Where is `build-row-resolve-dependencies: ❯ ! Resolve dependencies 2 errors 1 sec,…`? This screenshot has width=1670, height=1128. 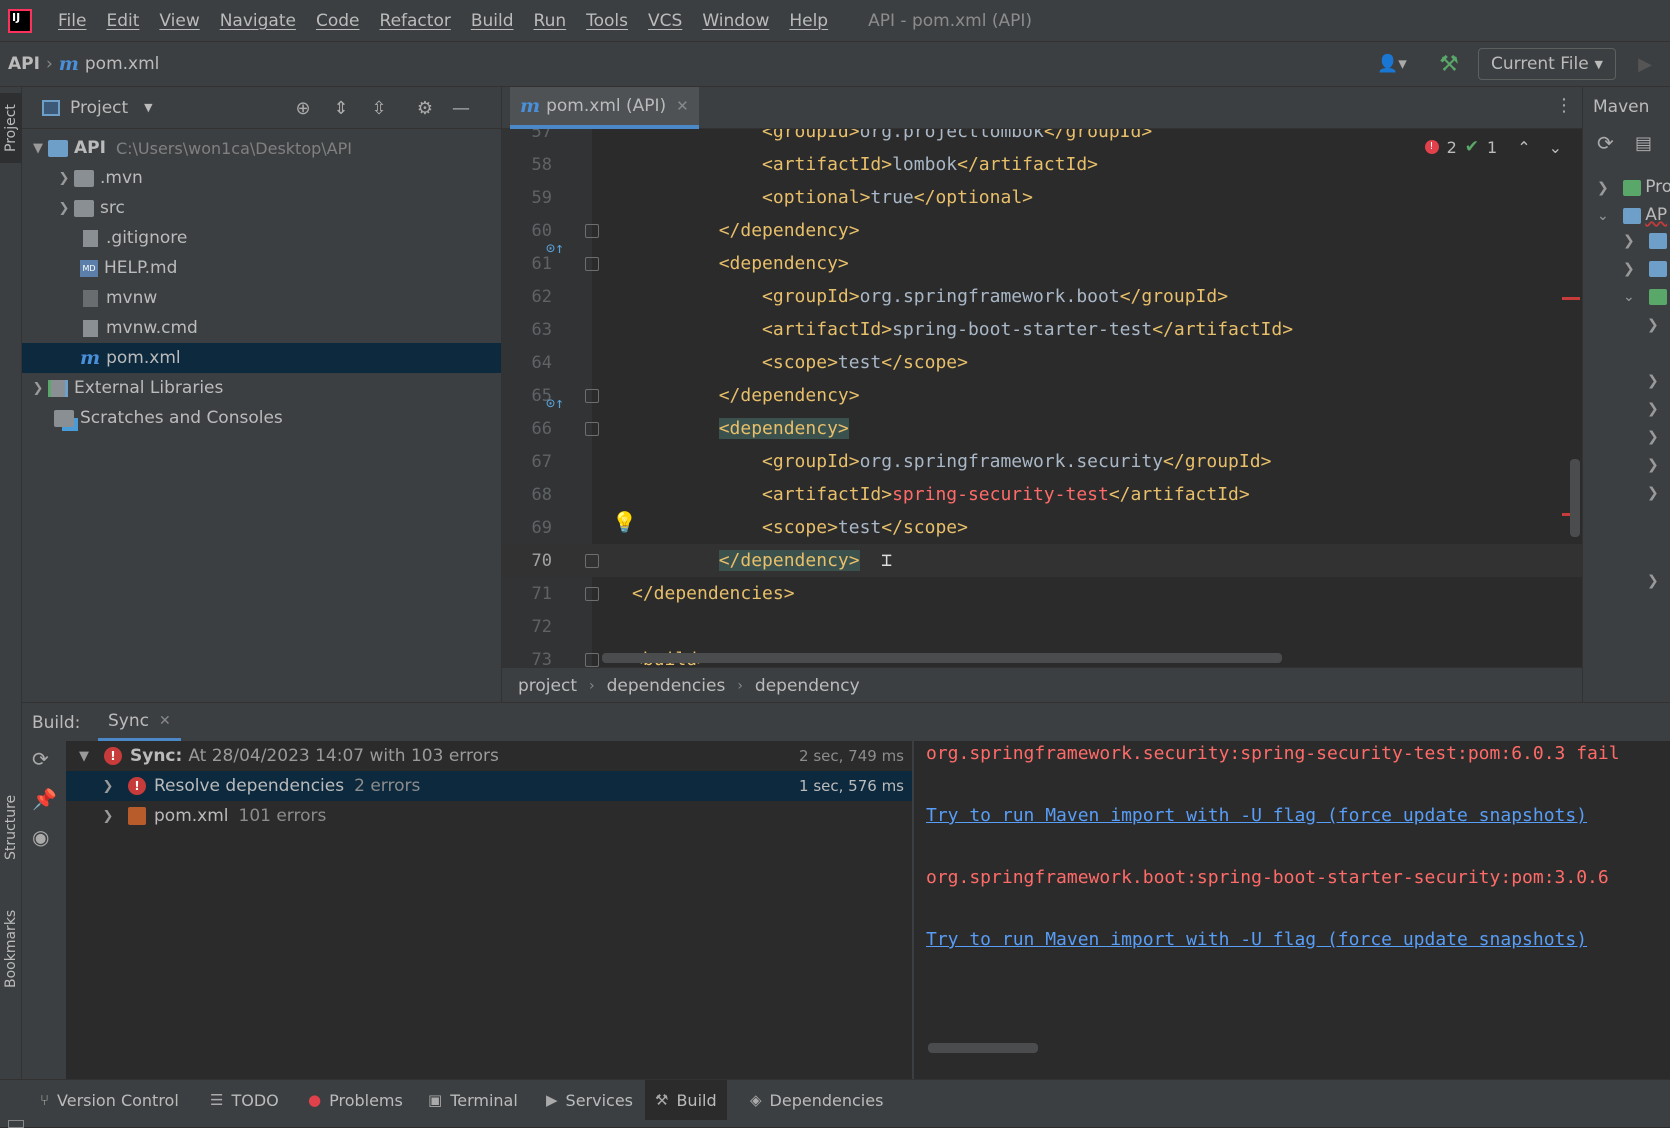 build-row-resolve-dependencies: ❯ ! Resolve dependencies 2 errors 1 sec,… is located at coordinates (489, 786).